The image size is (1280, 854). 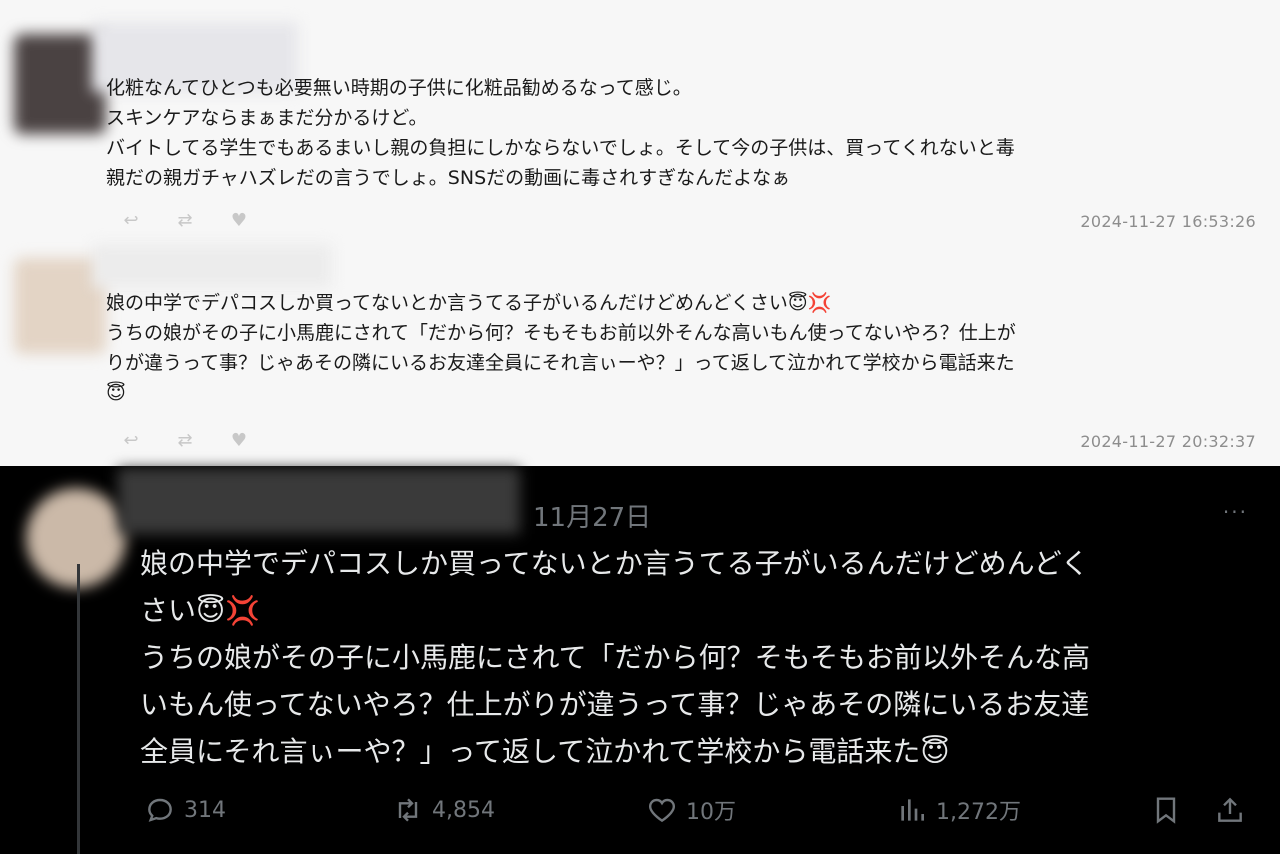 I want to click on thread-line, so click(x=78, y=709).